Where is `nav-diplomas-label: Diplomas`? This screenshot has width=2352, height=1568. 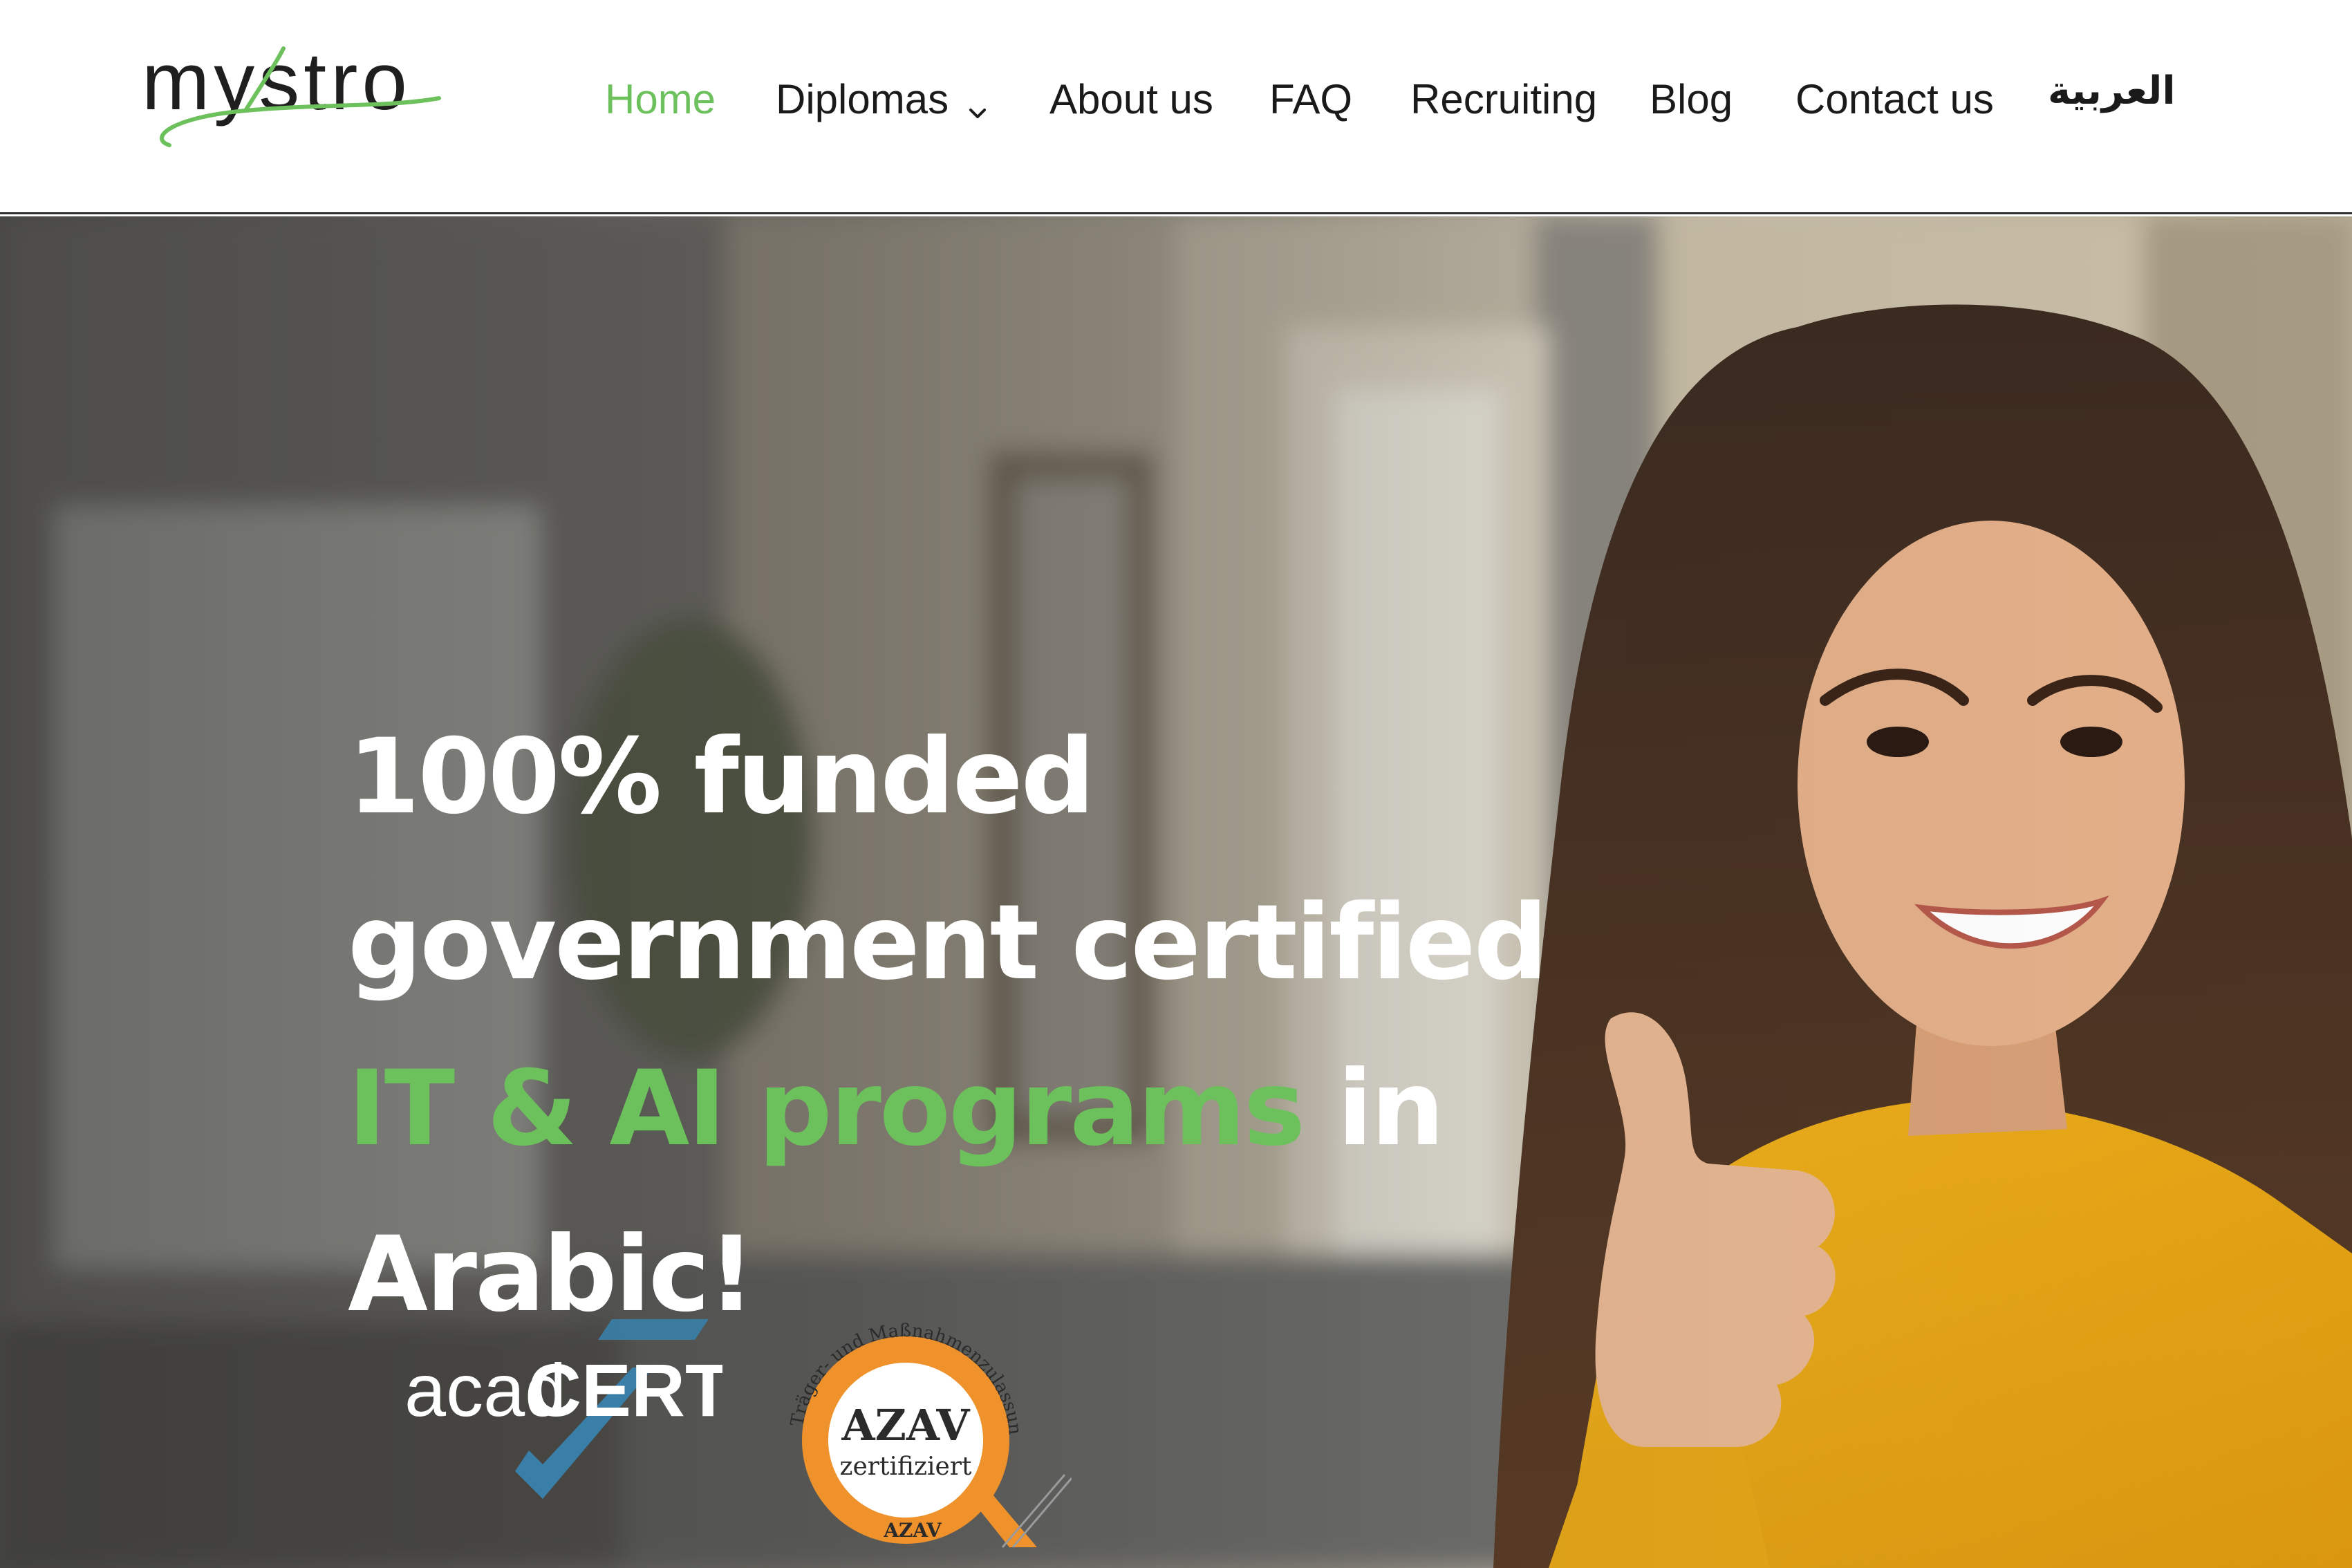
nav-diplomas-label: Diplomas is located at coordinates (862, 99).